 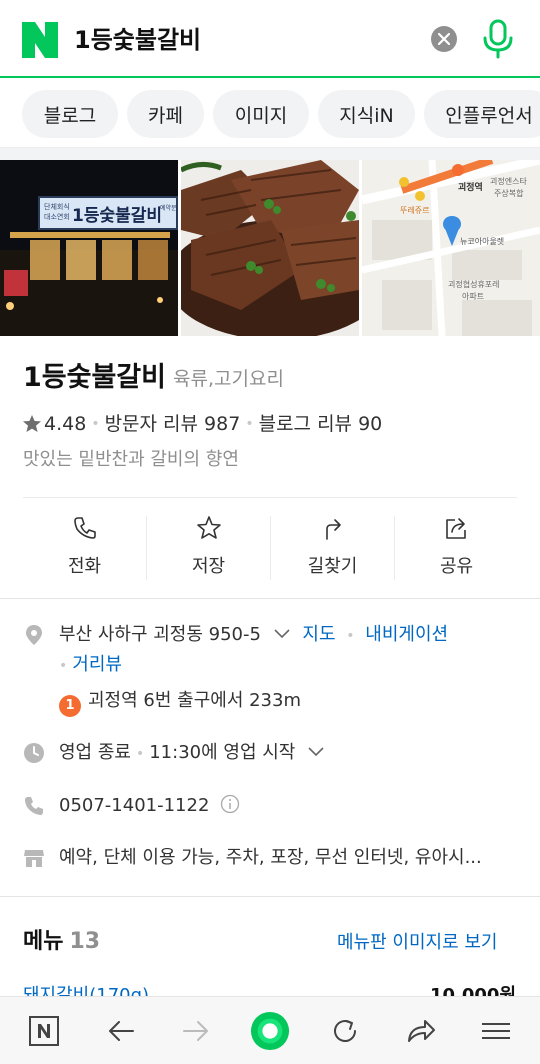 I want to click on chip-blog: 블로그, so click(x=70, y=114).